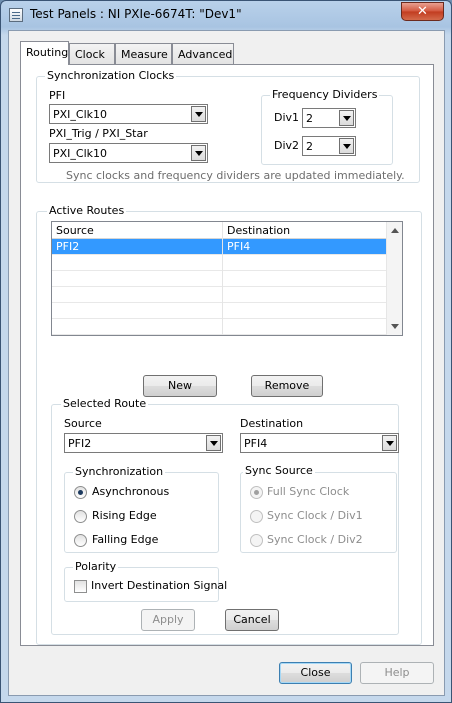  What do you see at coordinates (98, 133) in the screenshot?
I see `pxi-trig-label: PXI_Trig / PXI_Star` at bounding box center [98, 133].